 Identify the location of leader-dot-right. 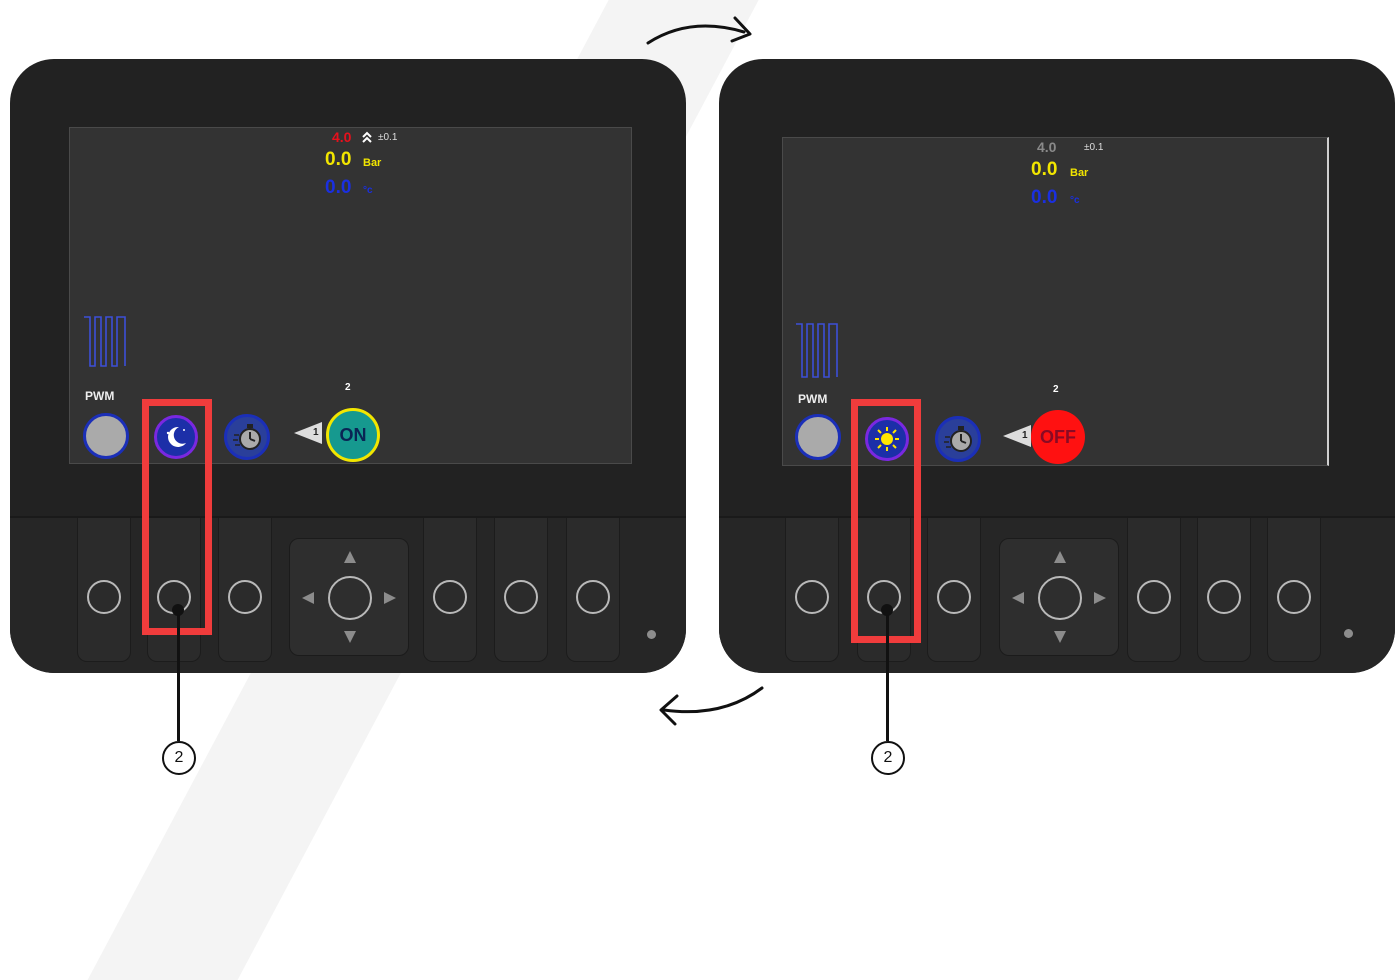
(887, 610).